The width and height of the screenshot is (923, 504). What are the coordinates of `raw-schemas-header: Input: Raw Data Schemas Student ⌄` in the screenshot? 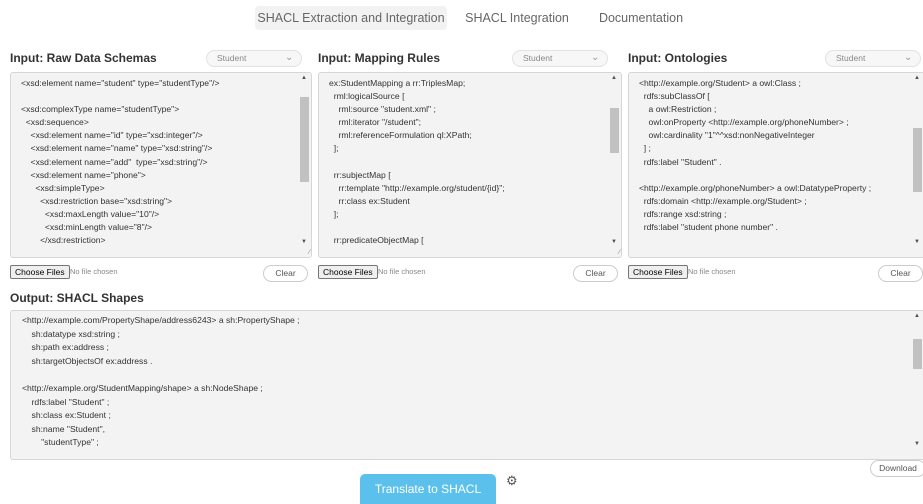 It's located at (161, 59).